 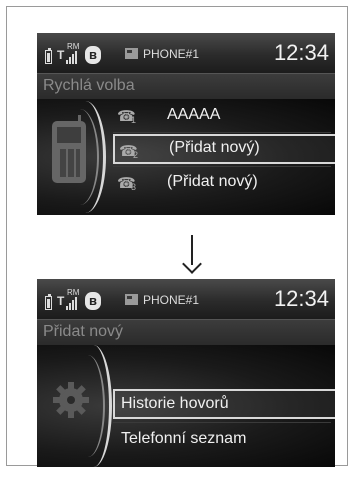 What do you see at coordinates (186, 86) in the screenshot?
I see `screen-title-bar: Rychlá volba` at bounding box center [186, 86].